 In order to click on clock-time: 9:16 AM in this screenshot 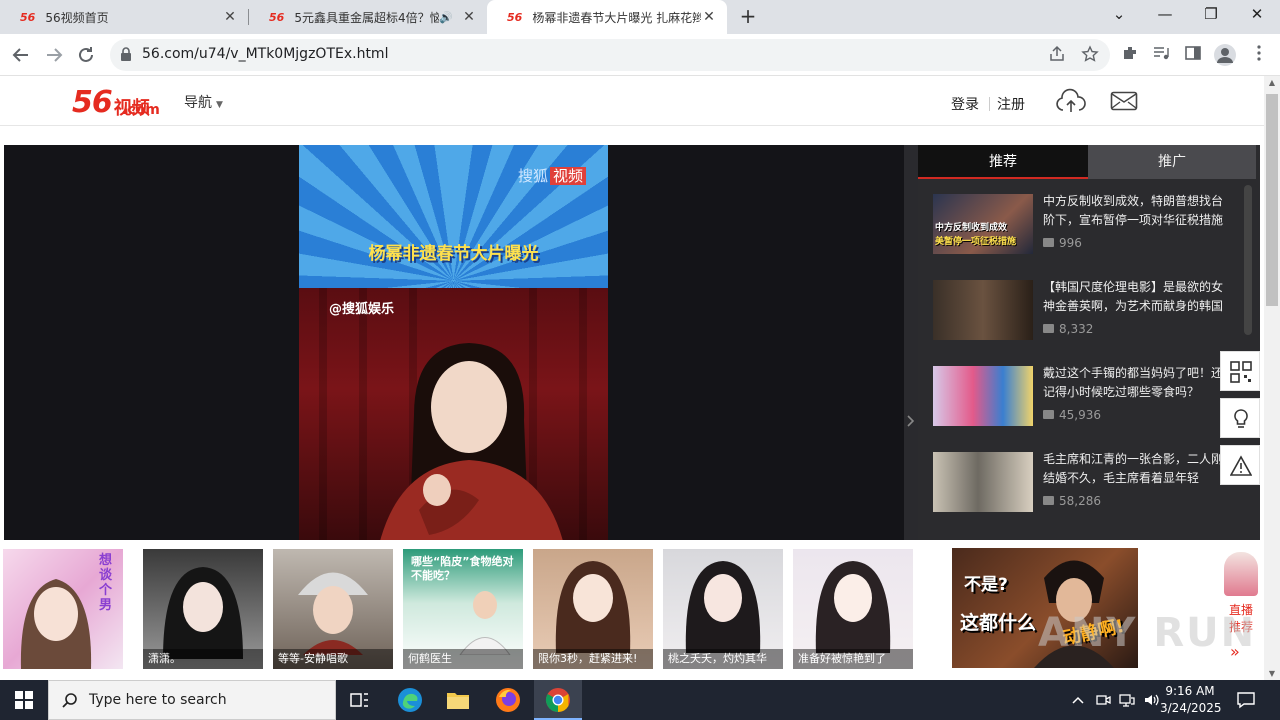, I will do `click(1190, 691)`.